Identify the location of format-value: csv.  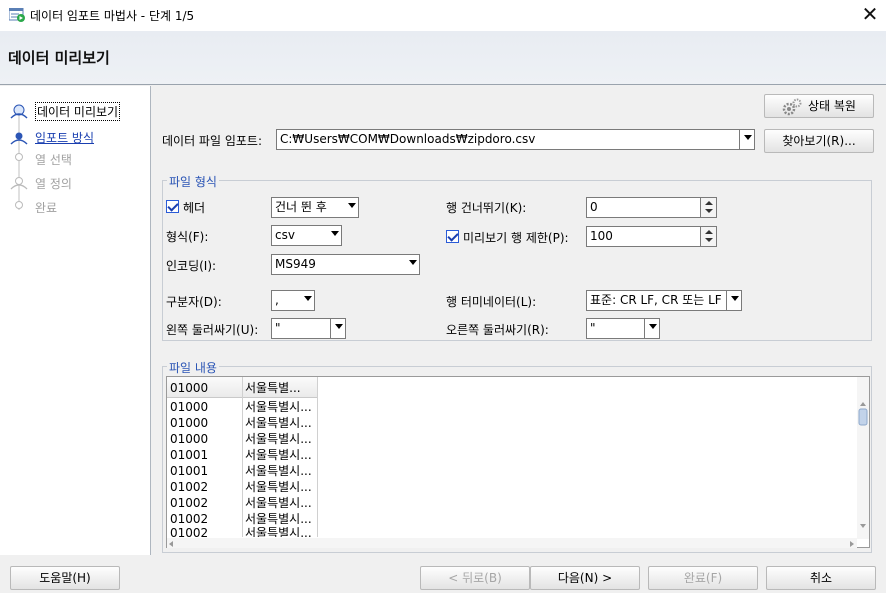
(285, 235).